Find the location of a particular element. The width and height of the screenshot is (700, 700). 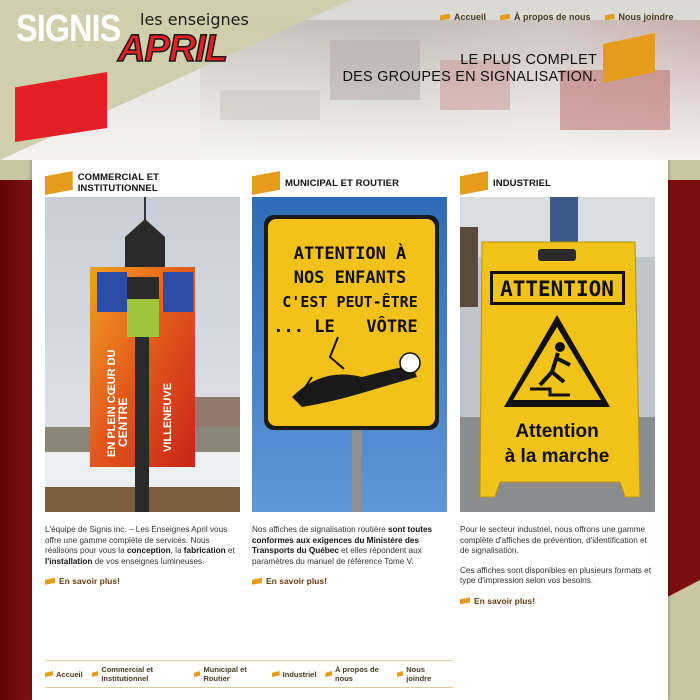

footer-label: Commercial et Institutionnel is located at coordinates (127, 674).